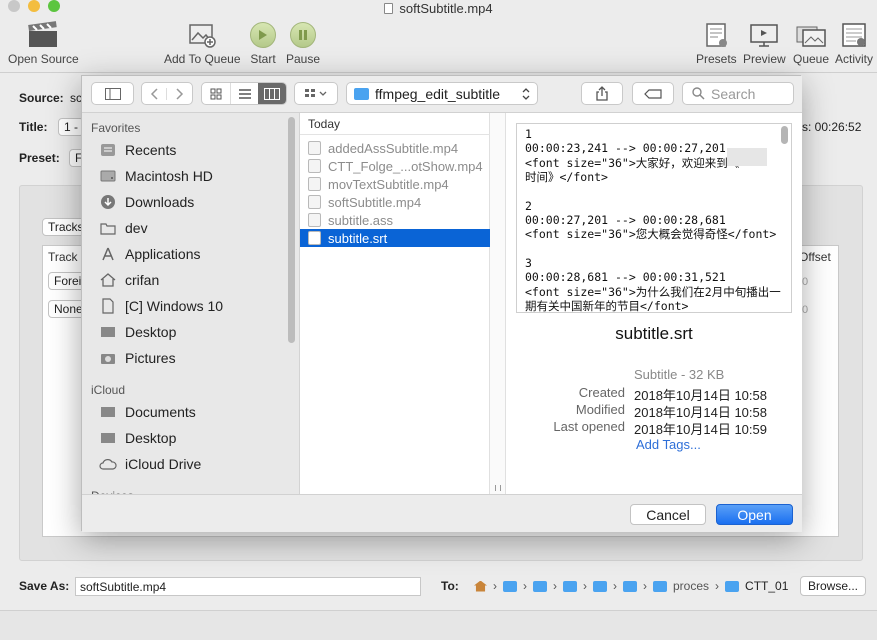  What do you see at coordinates (63, 257) in the screenshot?
I see `track-column-header: Track` at bounding box center [63, 257].